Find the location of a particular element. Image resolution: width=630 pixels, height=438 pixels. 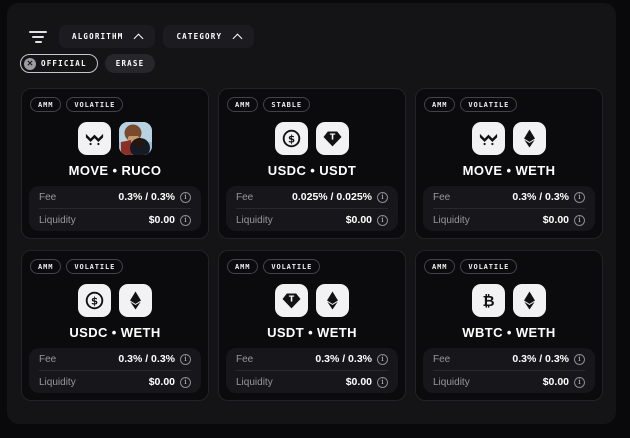

pool-pair-name: MOVE • WETH is located at coordinates (509, 170).